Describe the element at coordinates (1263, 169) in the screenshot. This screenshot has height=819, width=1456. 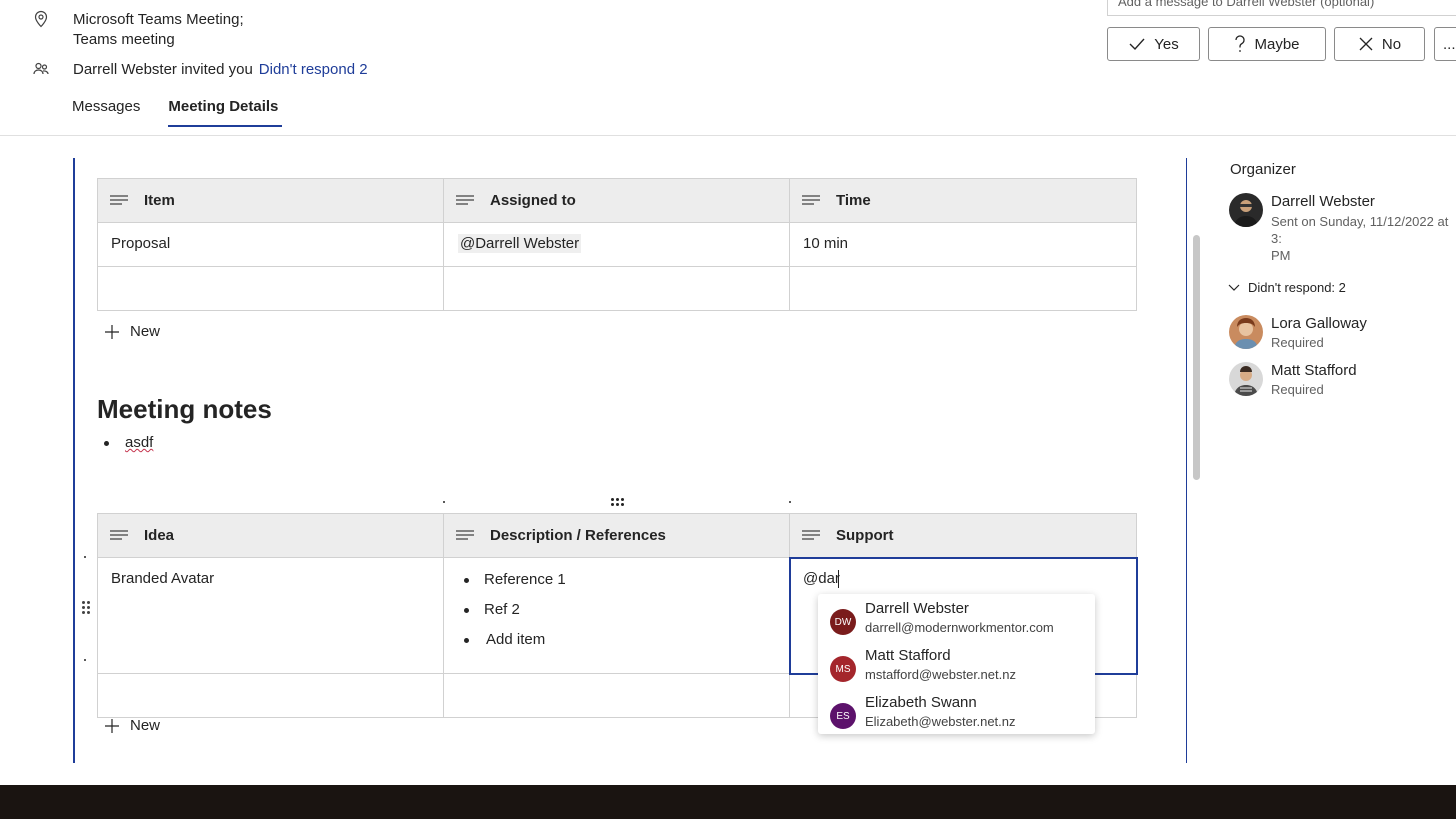
I see `organizer-title: Organizer` at that location.